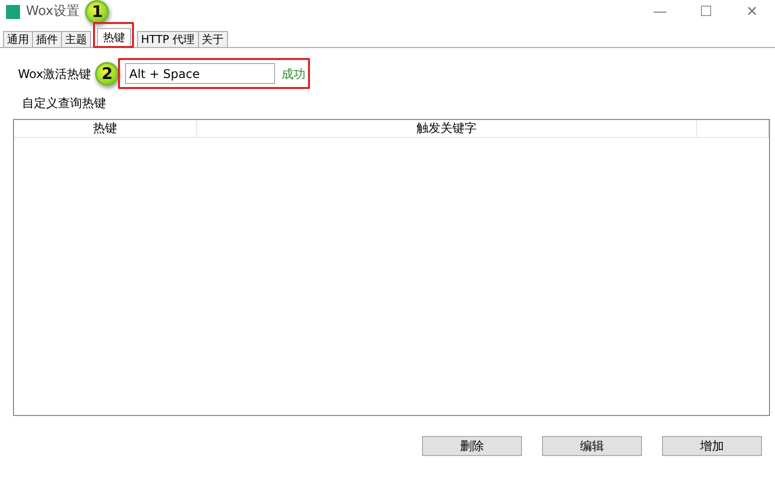 This screenshot has height=480, width=775. Describe the element at coordinates (18, 39) in the screenshot. I see `tab: 通用` at that location.